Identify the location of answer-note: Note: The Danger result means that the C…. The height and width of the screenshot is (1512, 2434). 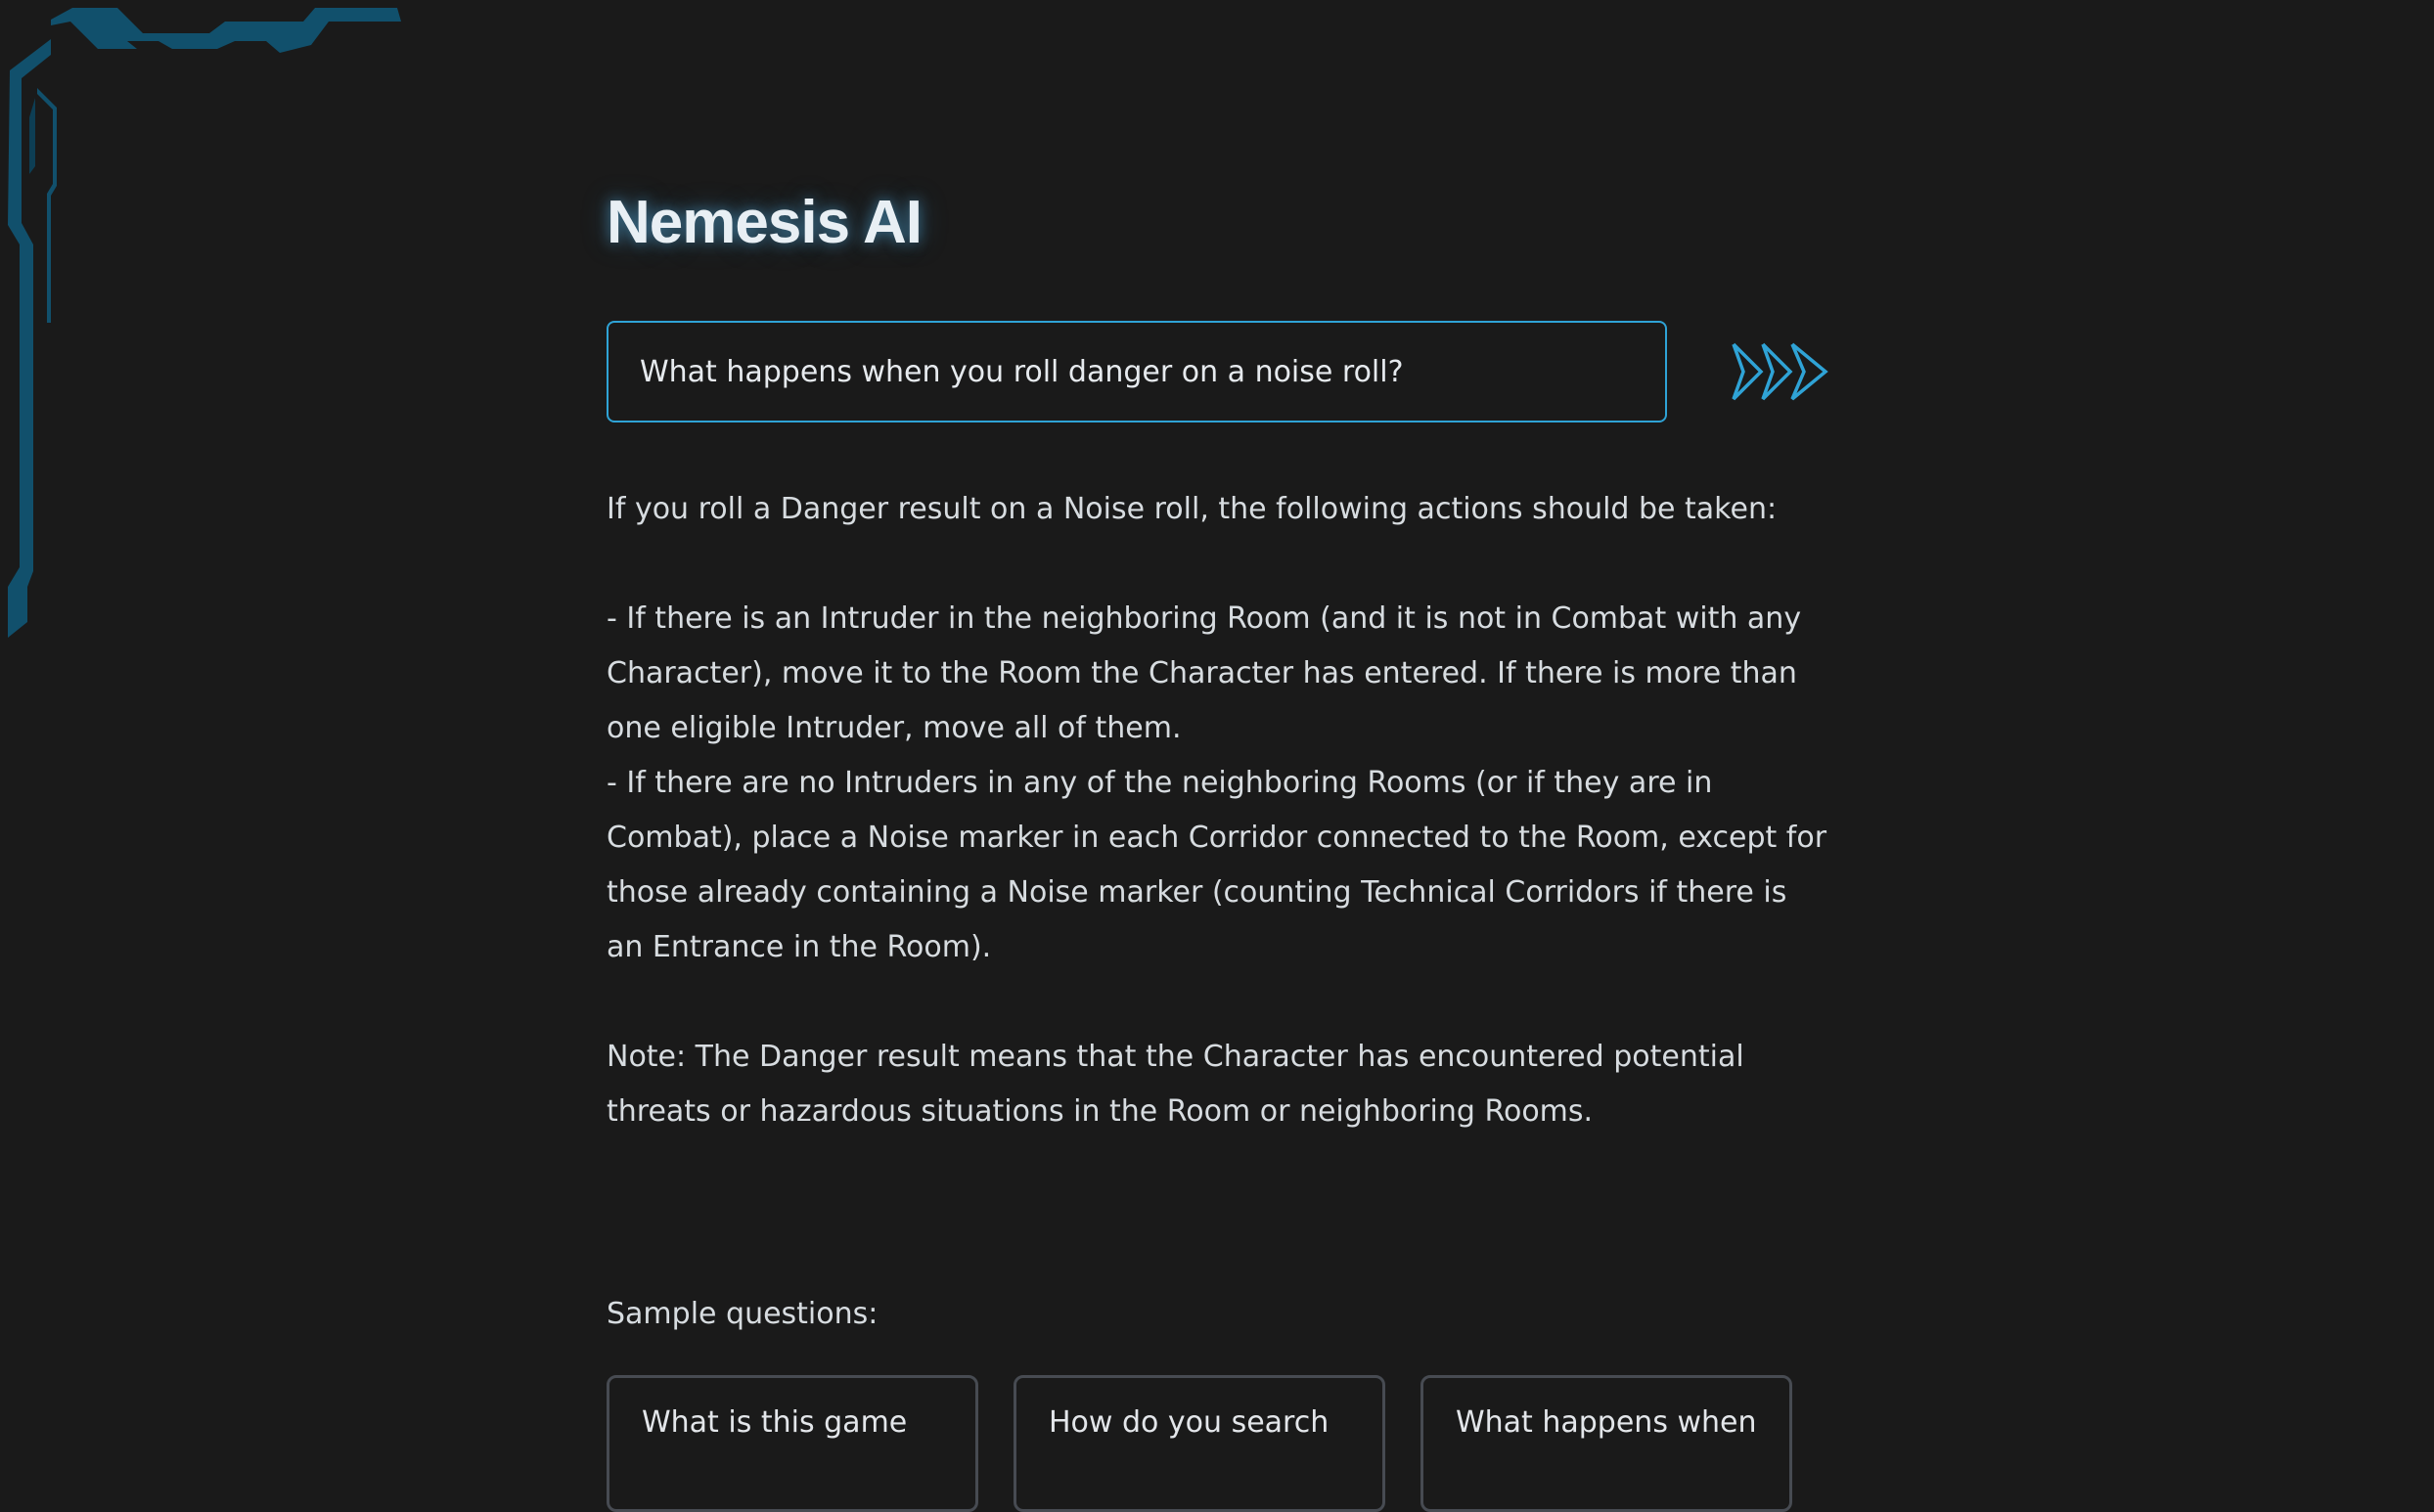
(1175, 1084).